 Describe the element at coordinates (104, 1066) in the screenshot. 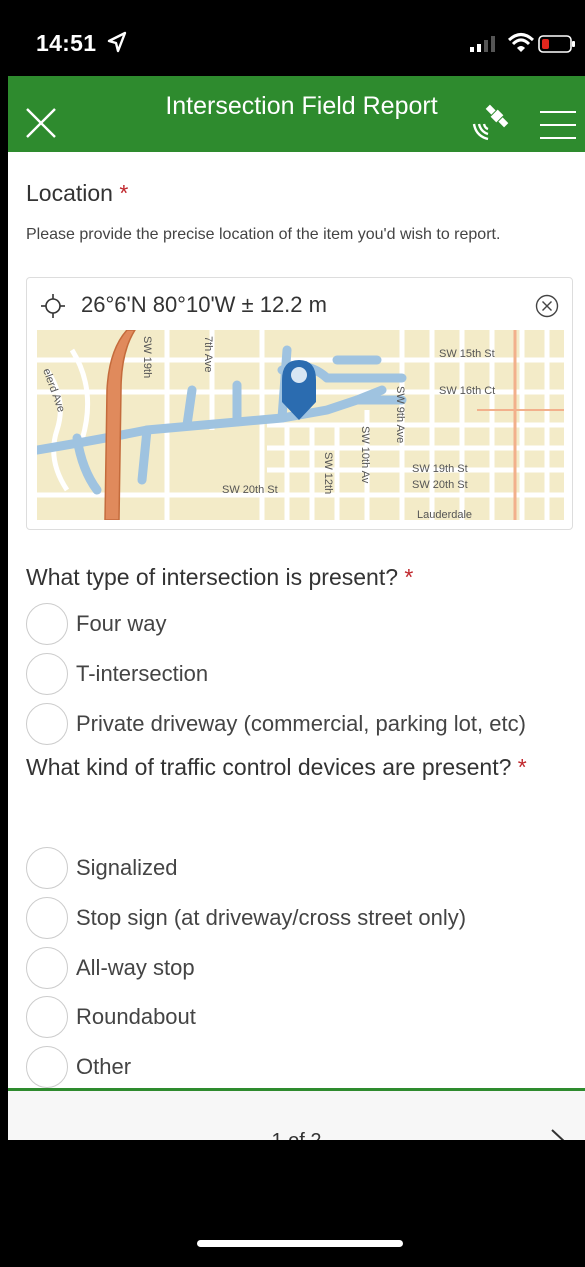

I see `radio-label: Other` at that location.